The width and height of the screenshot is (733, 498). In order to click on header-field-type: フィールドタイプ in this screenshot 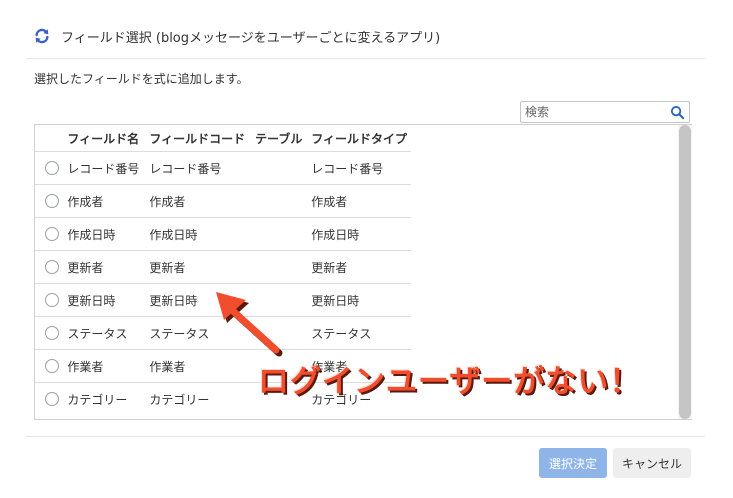, I will do `click(359, 138)`.